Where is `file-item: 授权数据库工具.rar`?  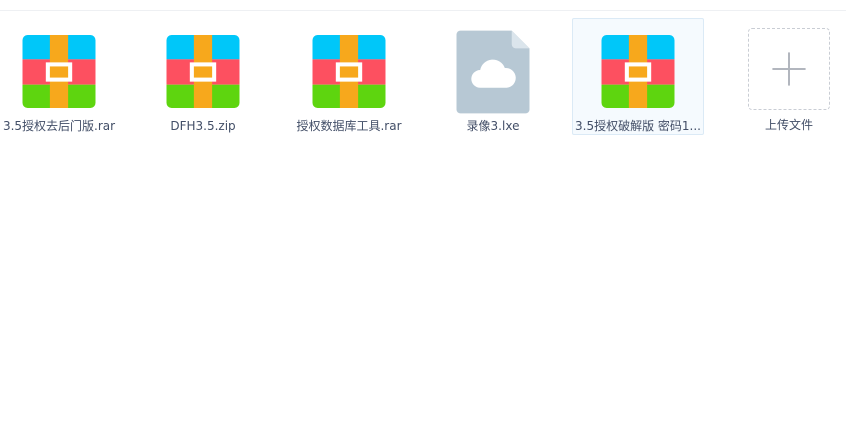
file-item: 授权数据库工具.rar is located at coordinates (349, 76).